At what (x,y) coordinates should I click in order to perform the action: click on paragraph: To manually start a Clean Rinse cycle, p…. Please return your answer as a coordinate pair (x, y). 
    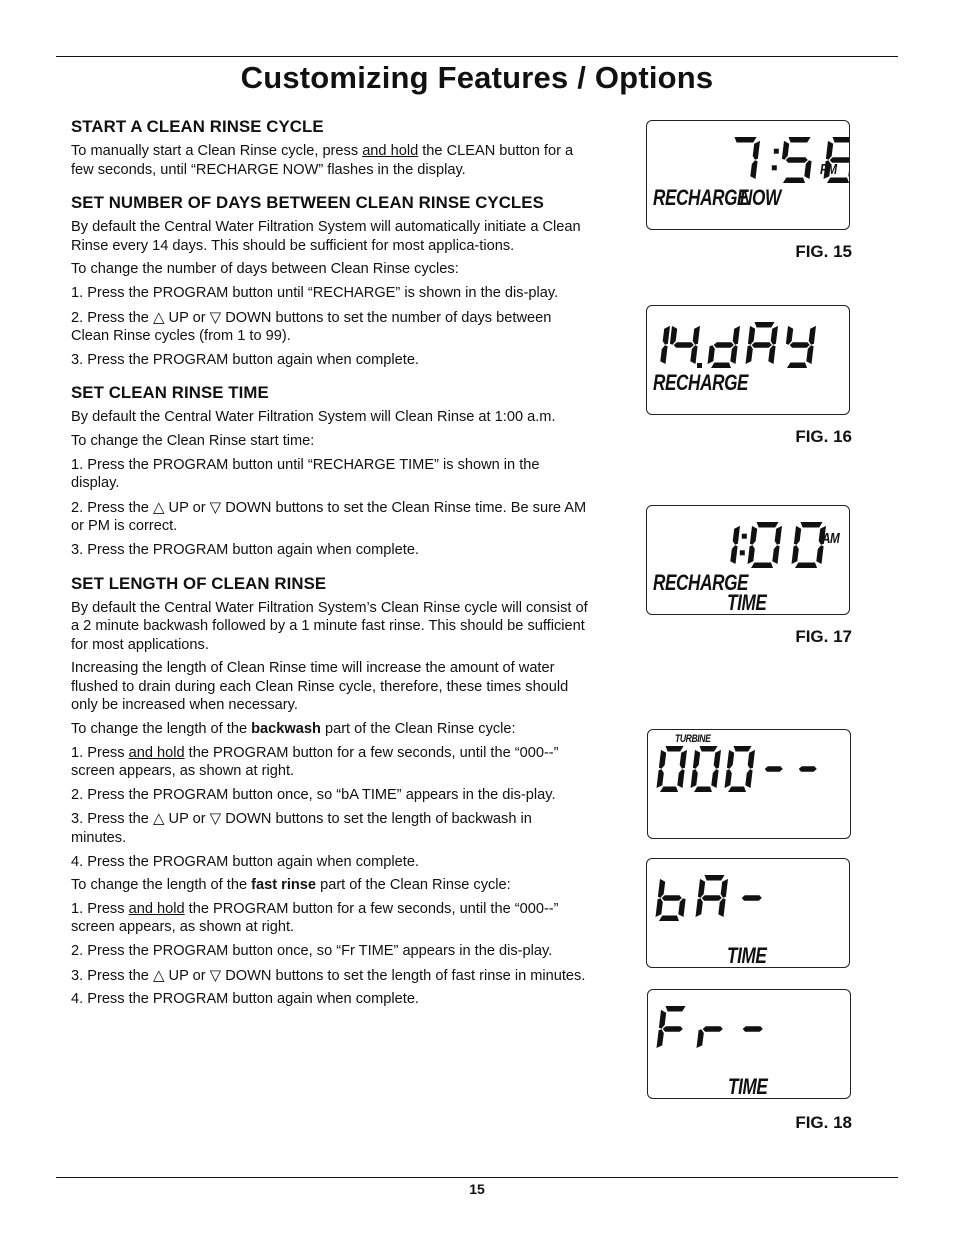
    Looking at the image, I should click on (331, 160).